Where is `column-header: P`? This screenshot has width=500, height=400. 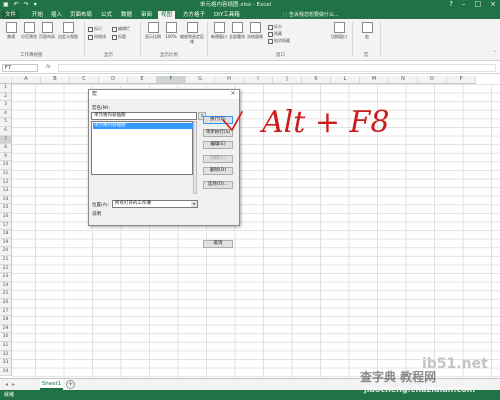 column-header: P is located at coordinates (461, 80).